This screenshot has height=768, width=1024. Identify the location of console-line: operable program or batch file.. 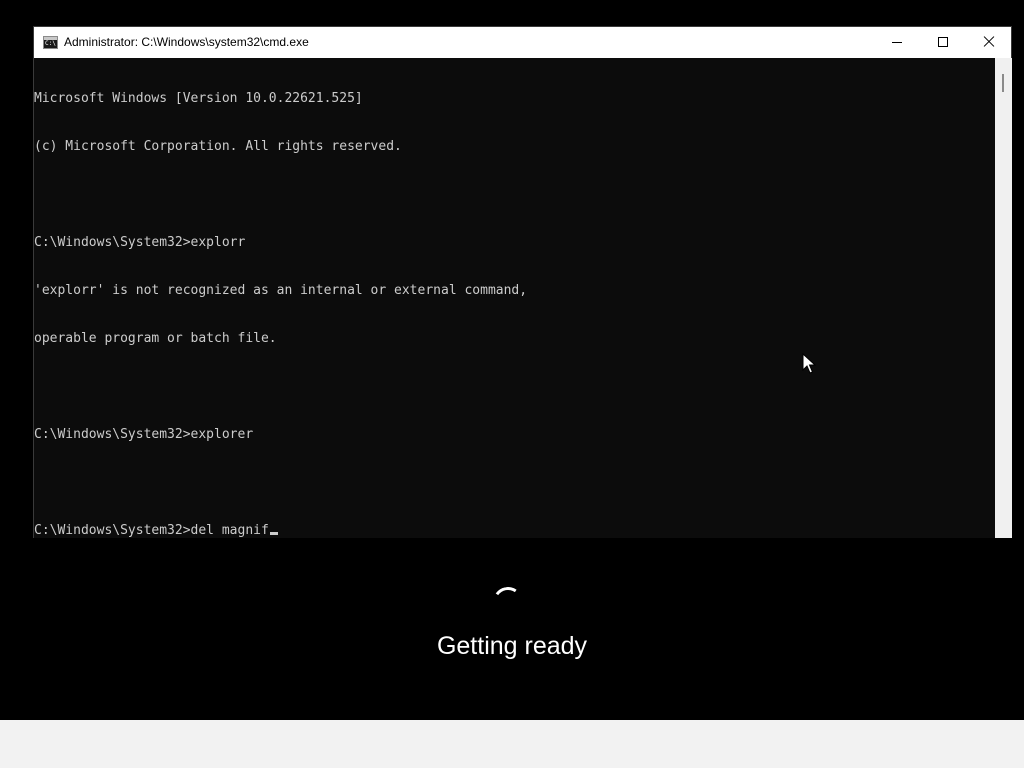
(155, 338).